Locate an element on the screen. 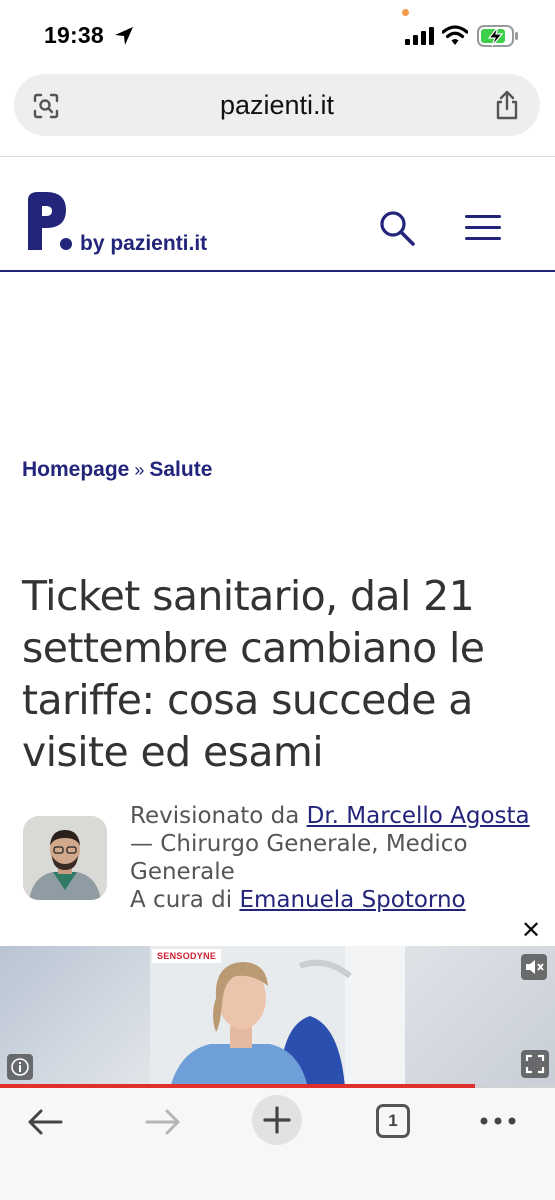 The width and height of the screenshot is (555, 1200). author-link: Emanuela Spotorno is located at coordinates (352, 900).